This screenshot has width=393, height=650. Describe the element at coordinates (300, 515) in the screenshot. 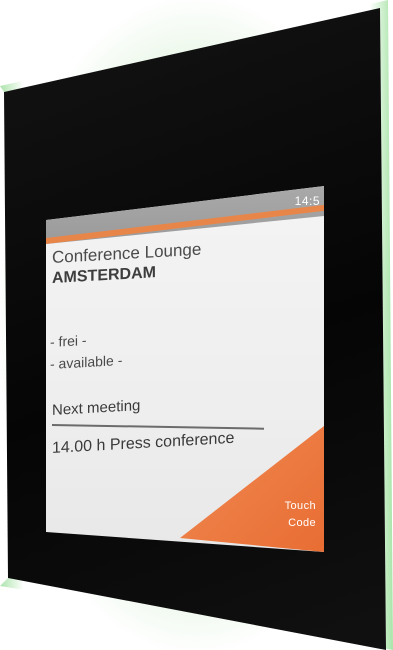

I see `touch-code-label: Touch Code` at that location.